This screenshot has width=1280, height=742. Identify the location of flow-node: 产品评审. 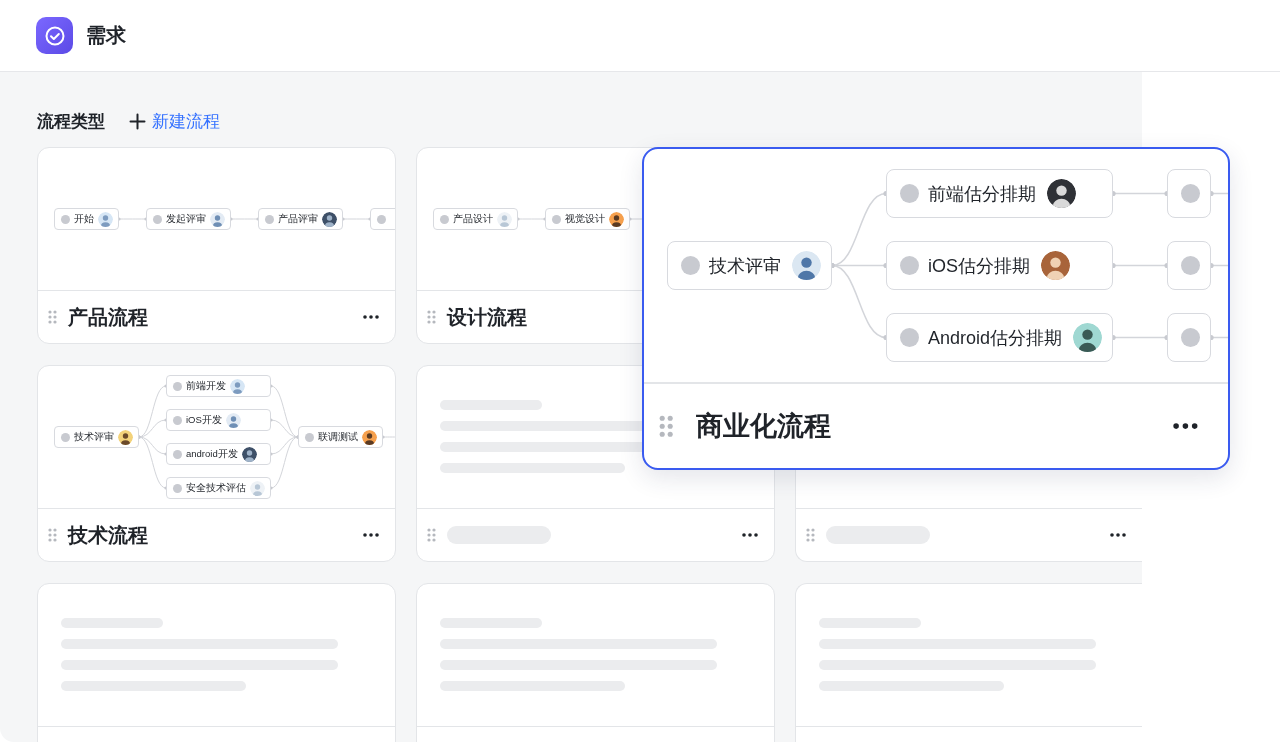
(300, 219).